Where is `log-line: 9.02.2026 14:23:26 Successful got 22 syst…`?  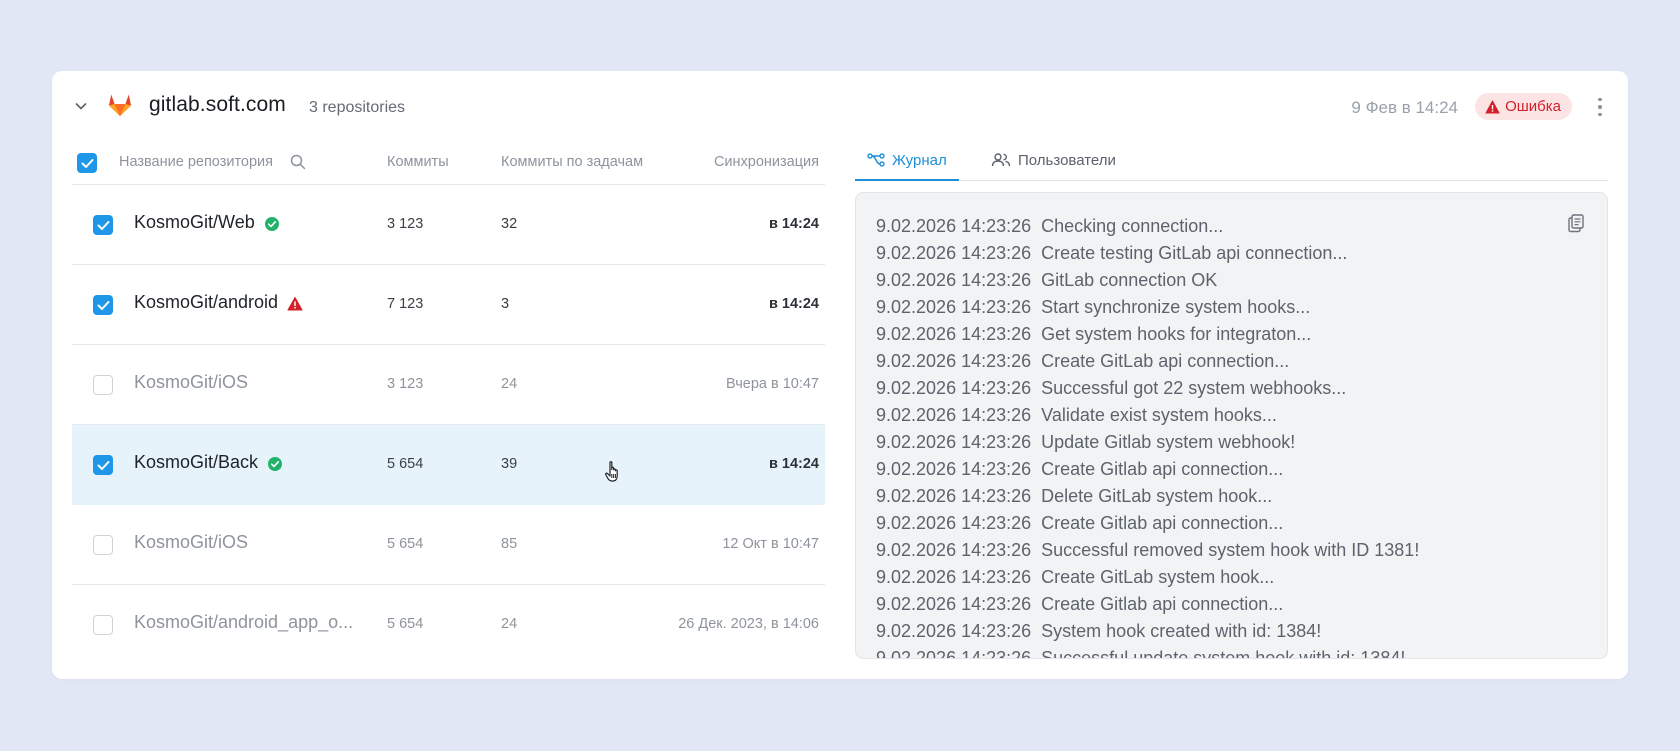 log-line: 9.02.2026 14:23:26 Successful got 22 syst… is located at coordinates (1241, 388).